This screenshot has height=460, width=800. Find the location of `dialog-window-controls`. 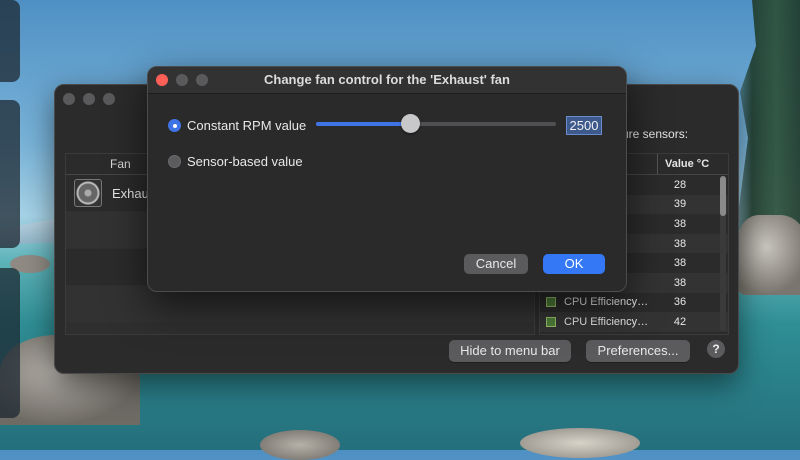

dialog-window-controls is located at coordinates (182, 80).